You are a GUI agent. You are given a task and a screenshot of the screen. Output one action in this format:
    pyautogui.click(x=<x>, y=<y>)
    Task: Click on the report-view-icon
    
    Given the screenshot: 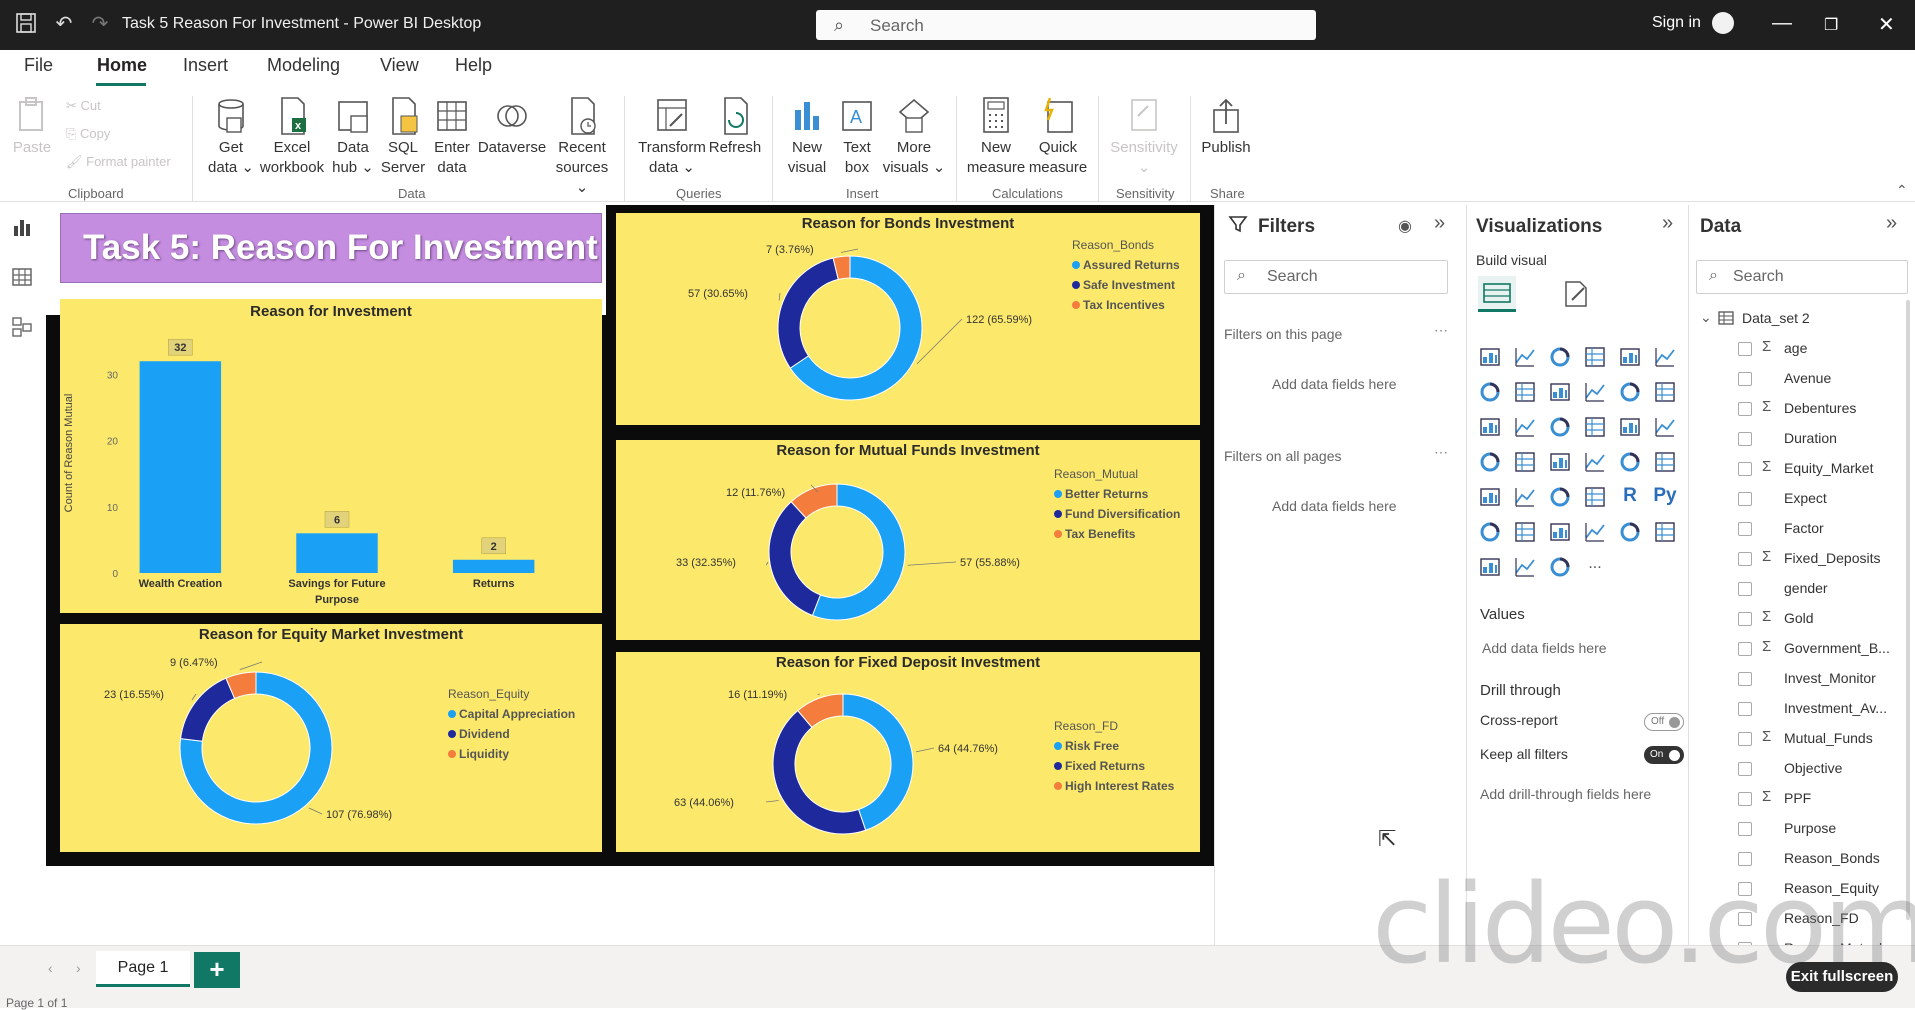 What is the action you would take?
    pyautogui.click(x=22, y=228)
    